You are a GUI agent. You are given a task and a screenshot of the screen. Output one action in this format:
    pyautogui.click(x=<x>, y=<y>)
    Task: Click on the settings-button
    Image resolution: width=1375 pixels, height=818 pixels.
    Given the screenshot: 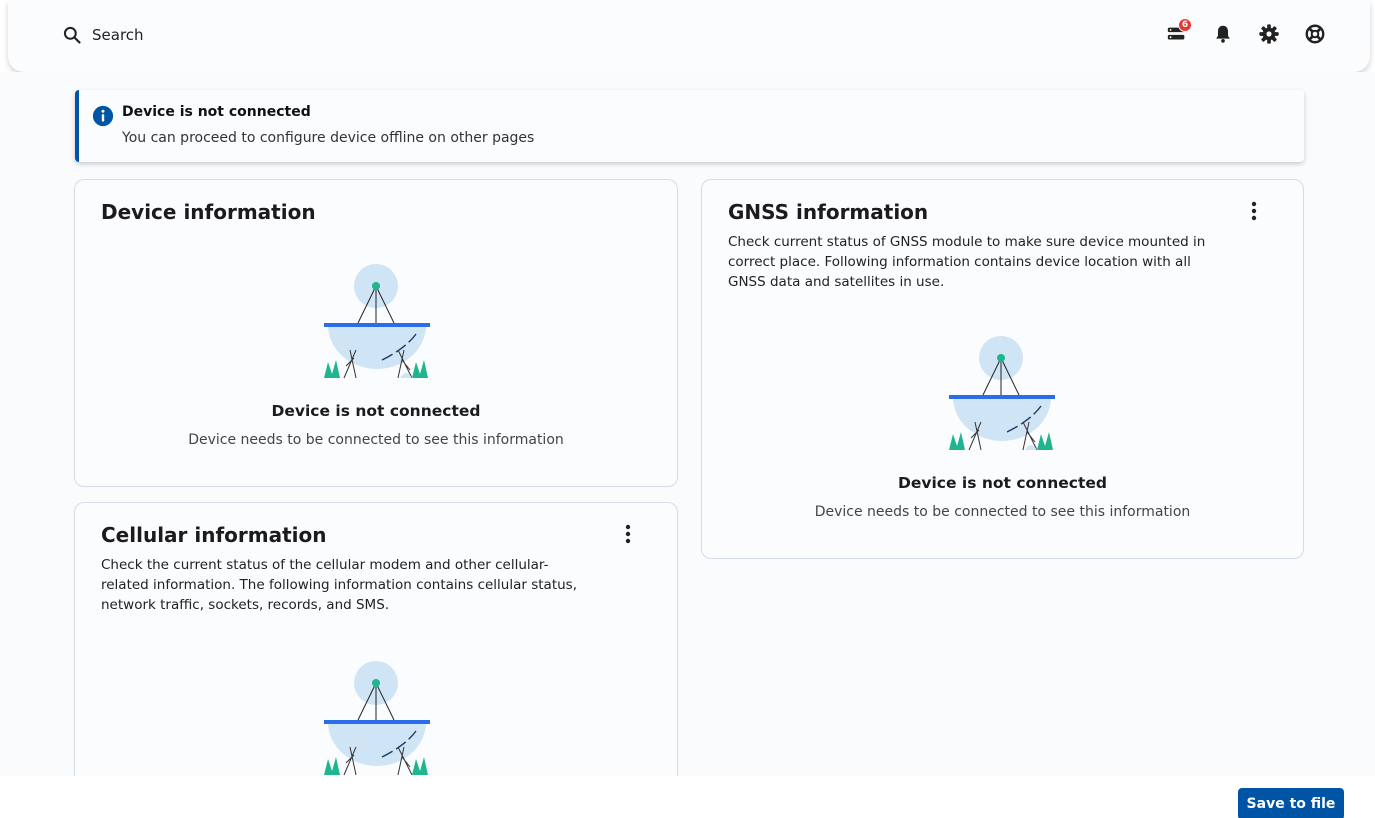 What is the action you would take?
    pyautogui.click(x=1269, y=34)
    